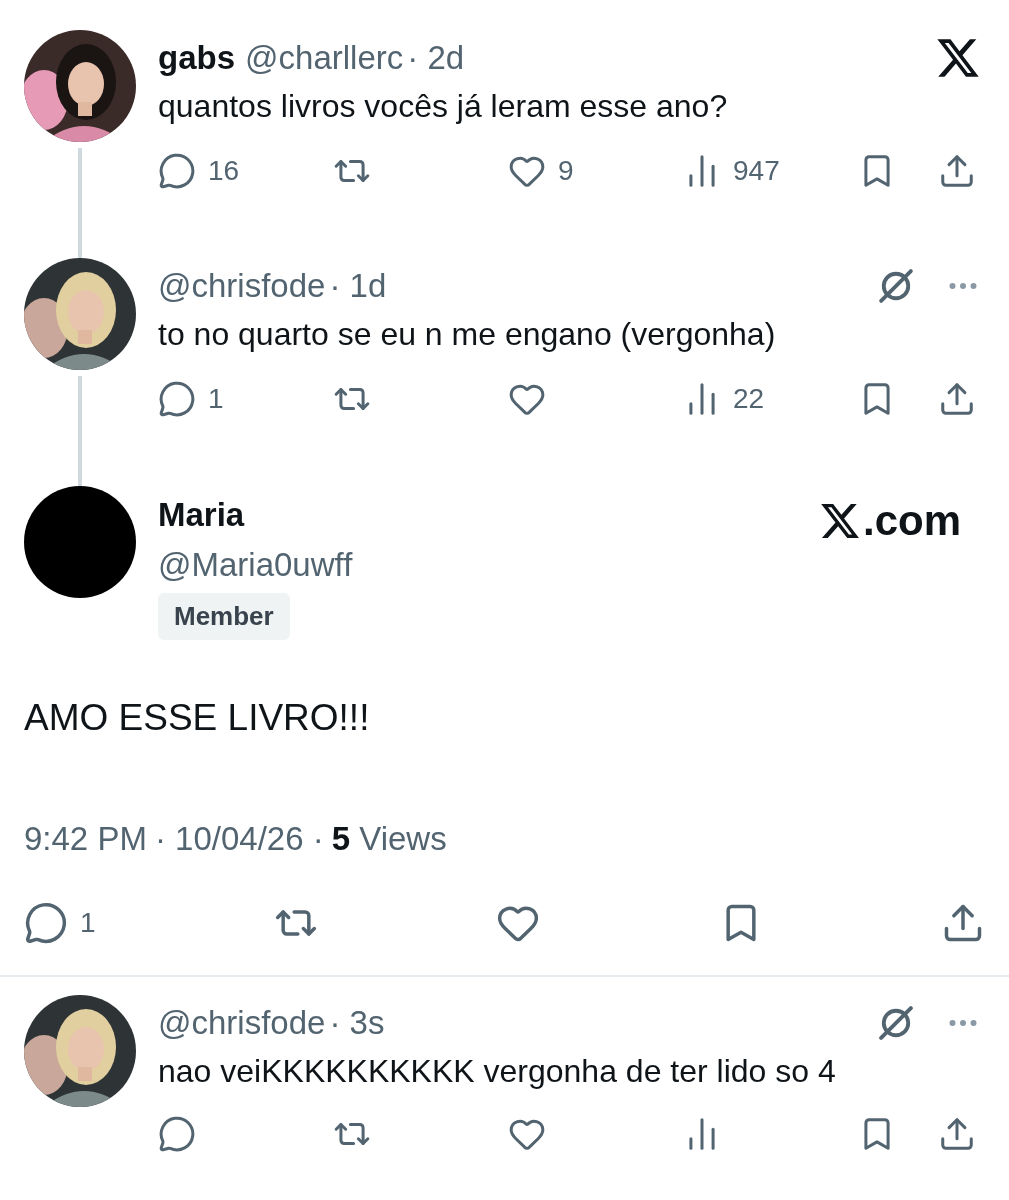 This screenshot has width=1009, height=1200. Describe the element at coordinates (467, 334) in the screenshot. I see `post-text: to no quarto se eu n me engano (vergonha)` at that location.